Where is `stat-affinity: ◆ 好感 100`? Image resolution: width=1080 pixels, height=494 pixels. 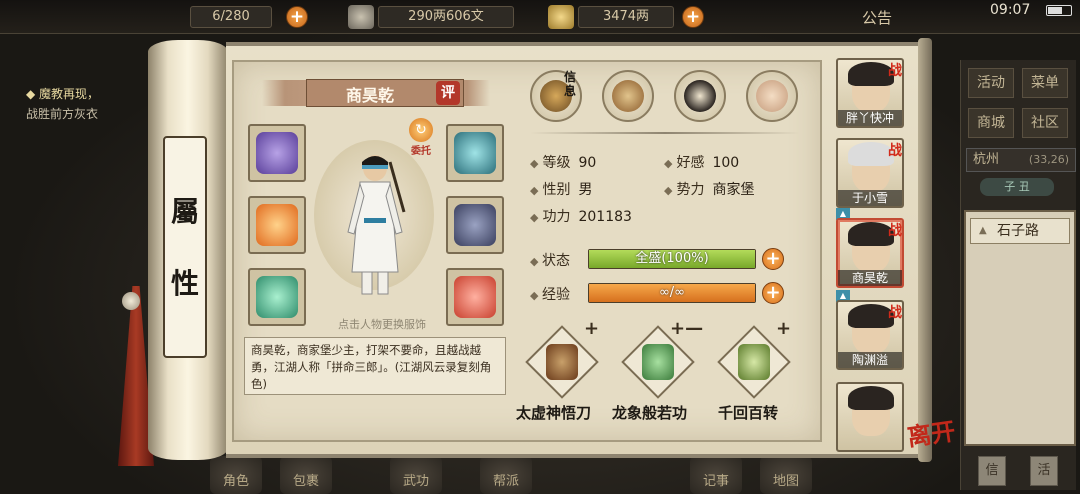
stat-affinity: ◆ 好感 100 is located at coordinates (702, 163).